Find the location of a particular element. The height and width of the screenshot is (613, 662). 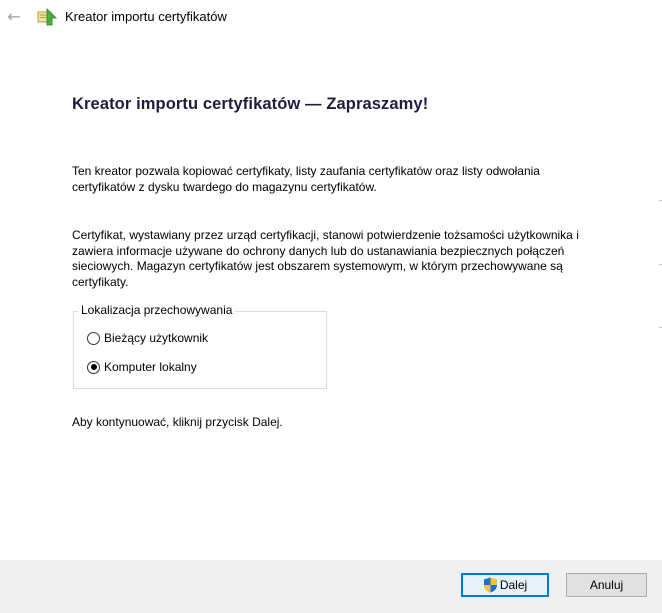

back-arrow-icon: ← is located at coordinates (14, 17).